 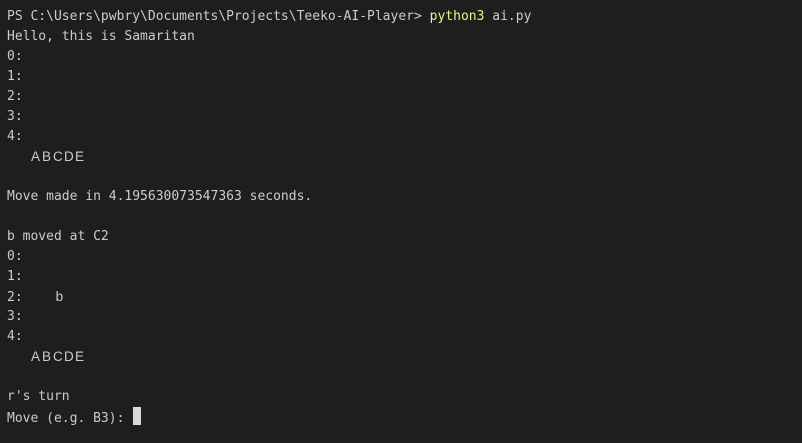 What do you see at coordinates (137, 416) in the screenshot?
I see `text-cursor` at bounding box center [137, 416].